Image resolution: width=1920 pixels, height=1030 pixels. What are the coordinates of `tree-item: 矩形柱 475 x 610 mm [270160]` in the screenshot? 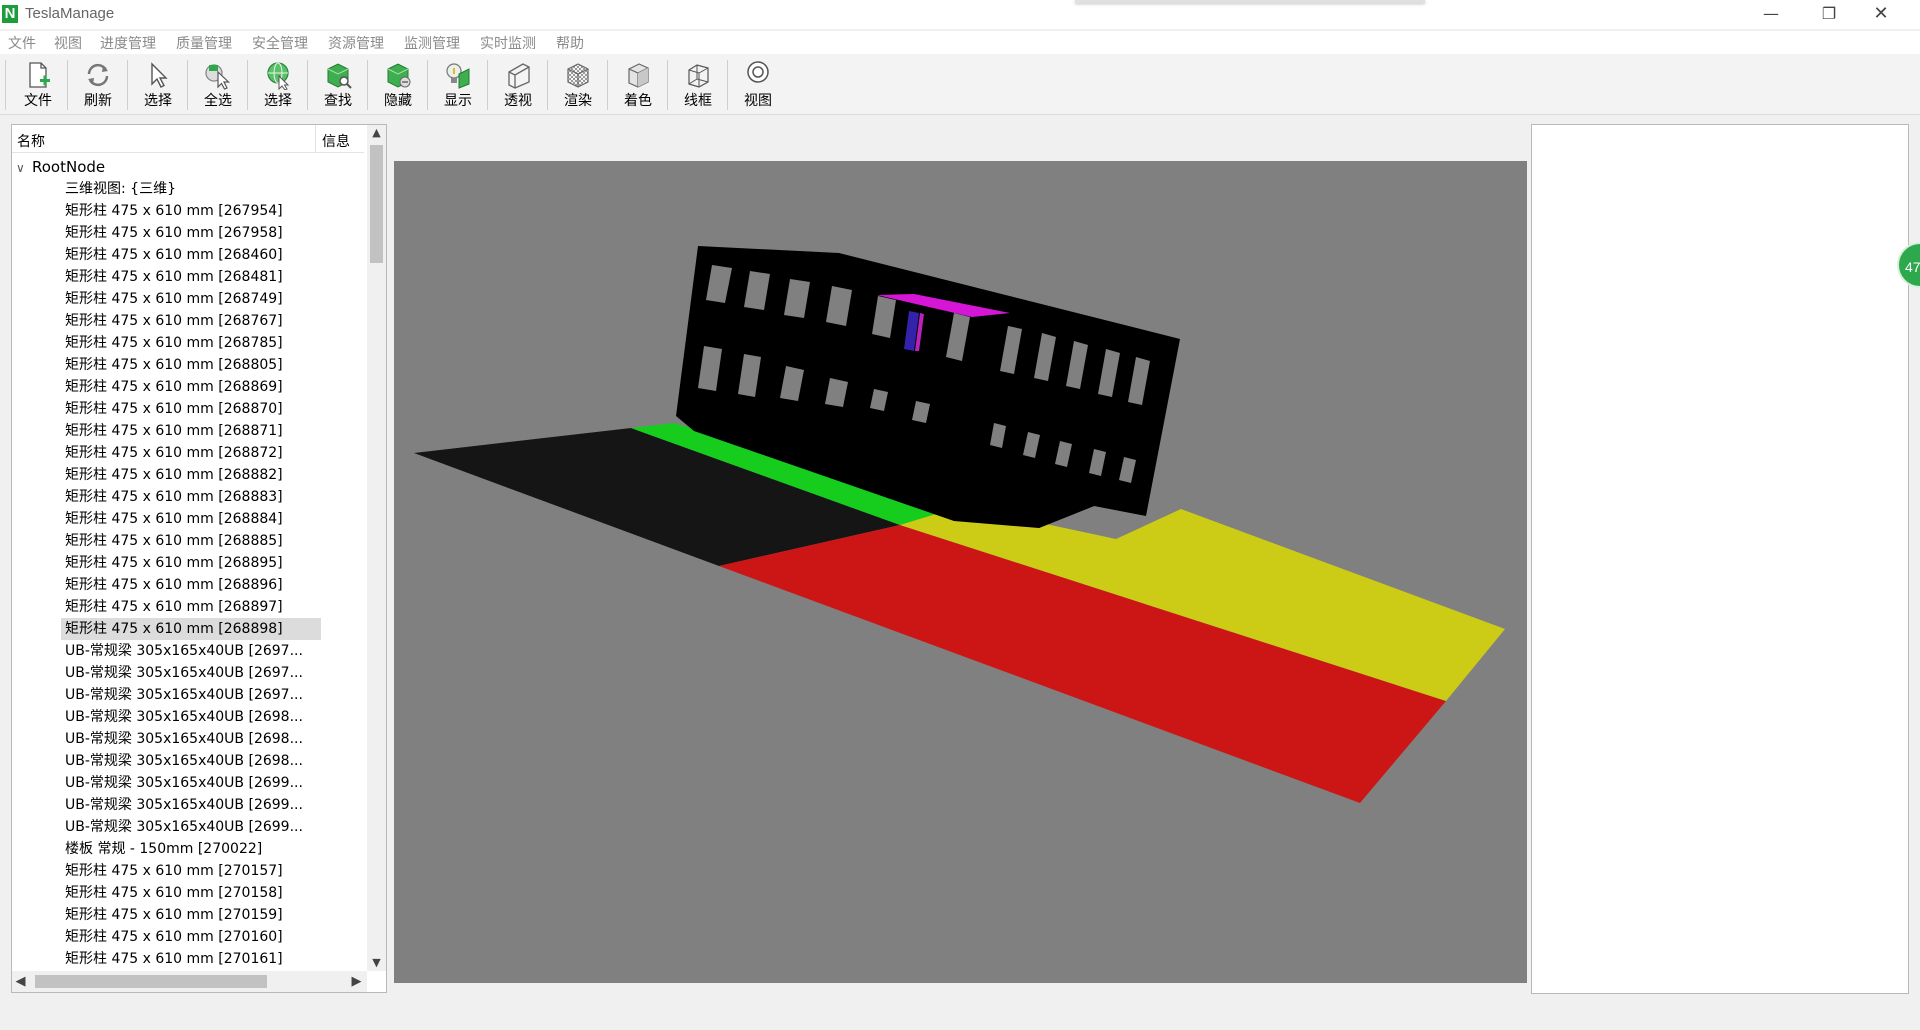 It's located at (191, 937).